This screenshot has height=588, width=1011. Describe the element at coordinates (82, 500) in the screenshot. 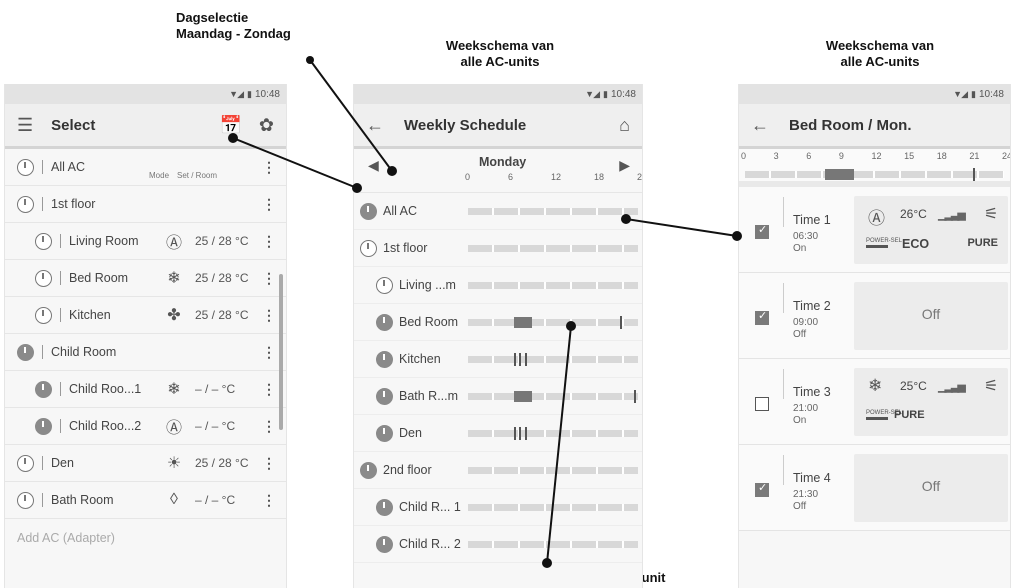

I see `unit-name: Bath Room` at that location.